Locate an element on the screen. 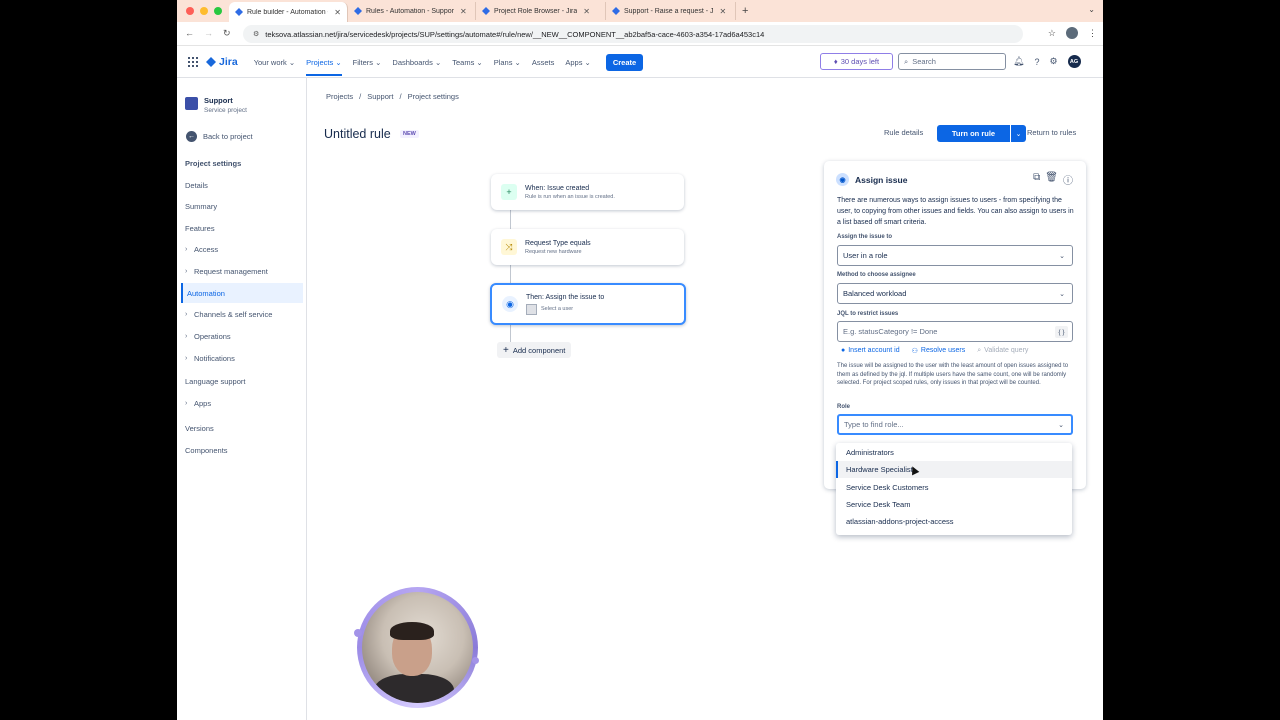 The width and height of the screenshot is (1280, 720). sidebar-item-components: Components is located at coordinates (242, 450).